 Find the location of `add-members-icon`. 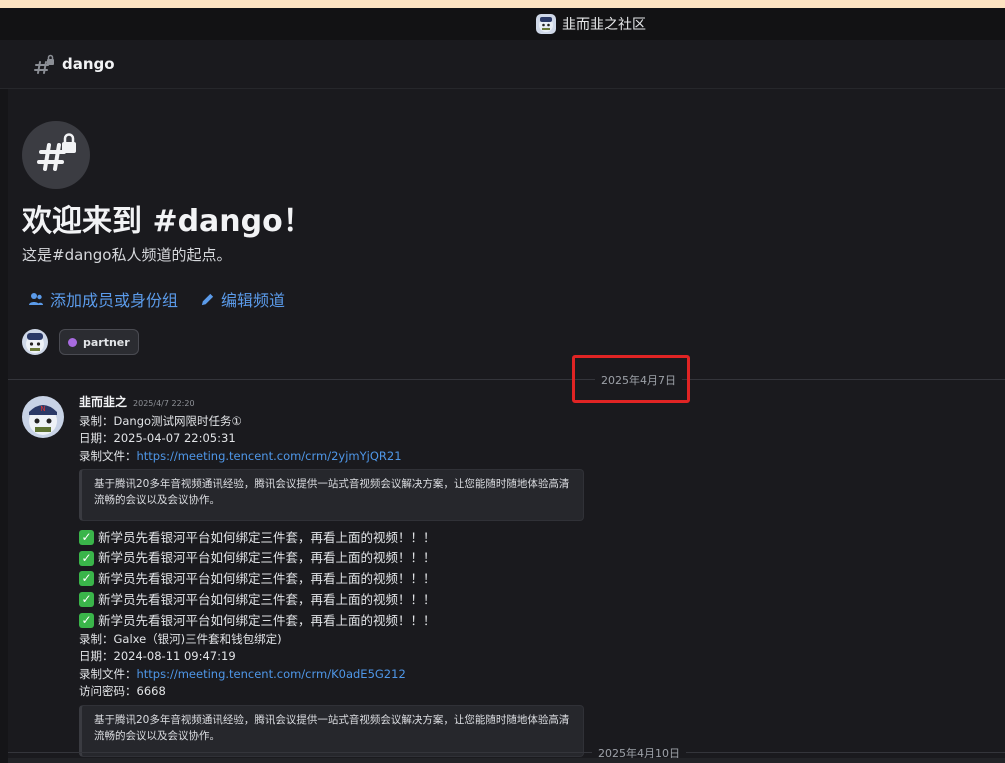

add-members-icon is located at coordinates (36, 299).